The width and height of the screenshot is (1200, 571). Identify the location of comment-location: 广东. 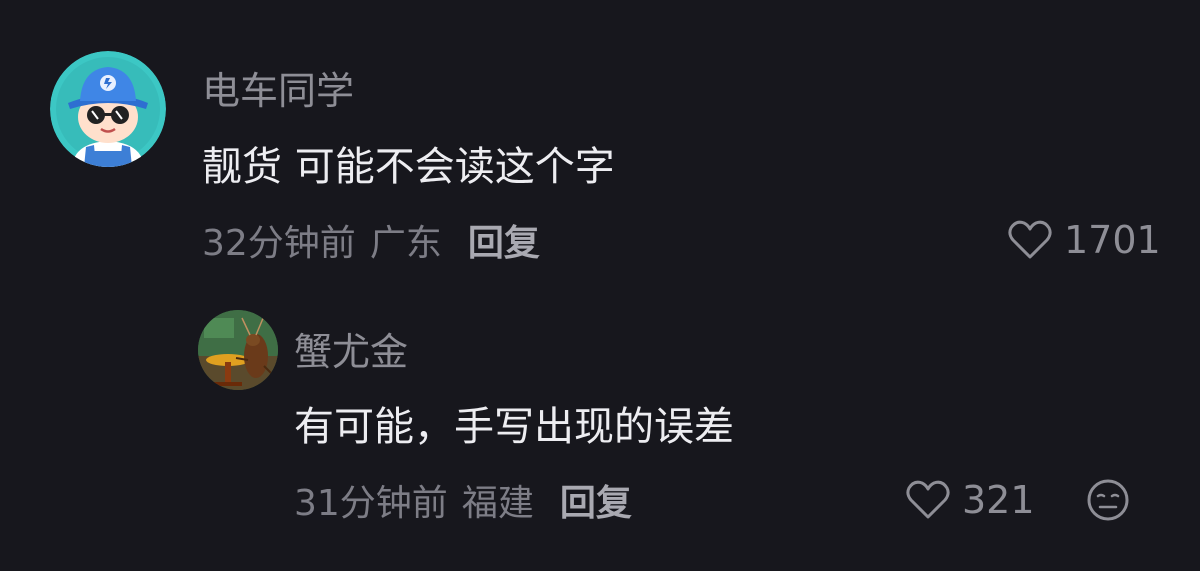
(405, 243).